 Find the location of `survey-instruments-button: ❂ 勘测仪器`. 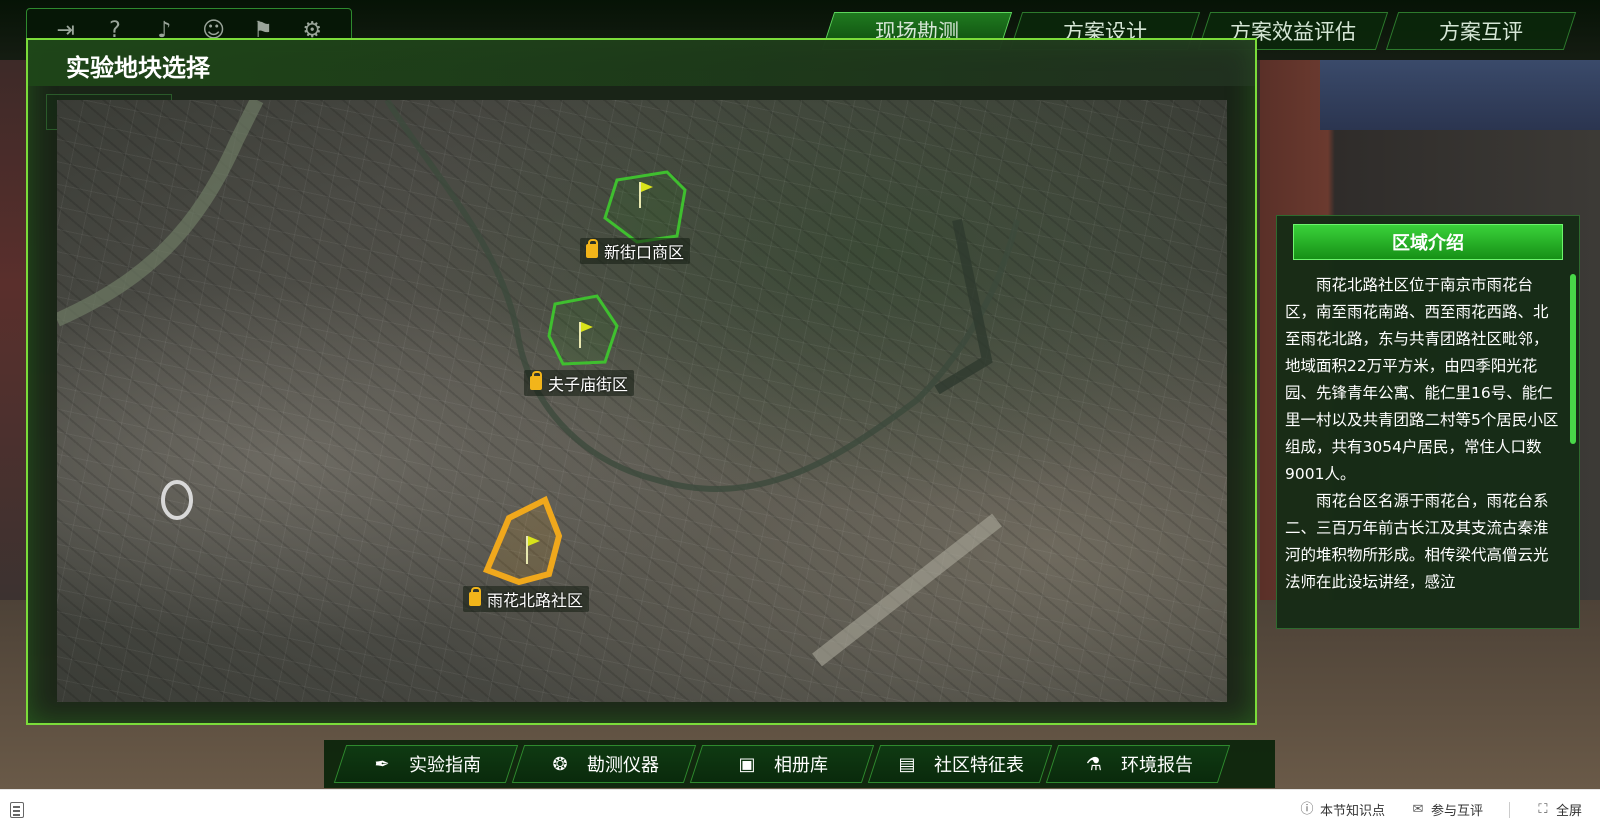

survey-instruments-button: ❂ 勘测仪器 is located at coordinates (604, 764).